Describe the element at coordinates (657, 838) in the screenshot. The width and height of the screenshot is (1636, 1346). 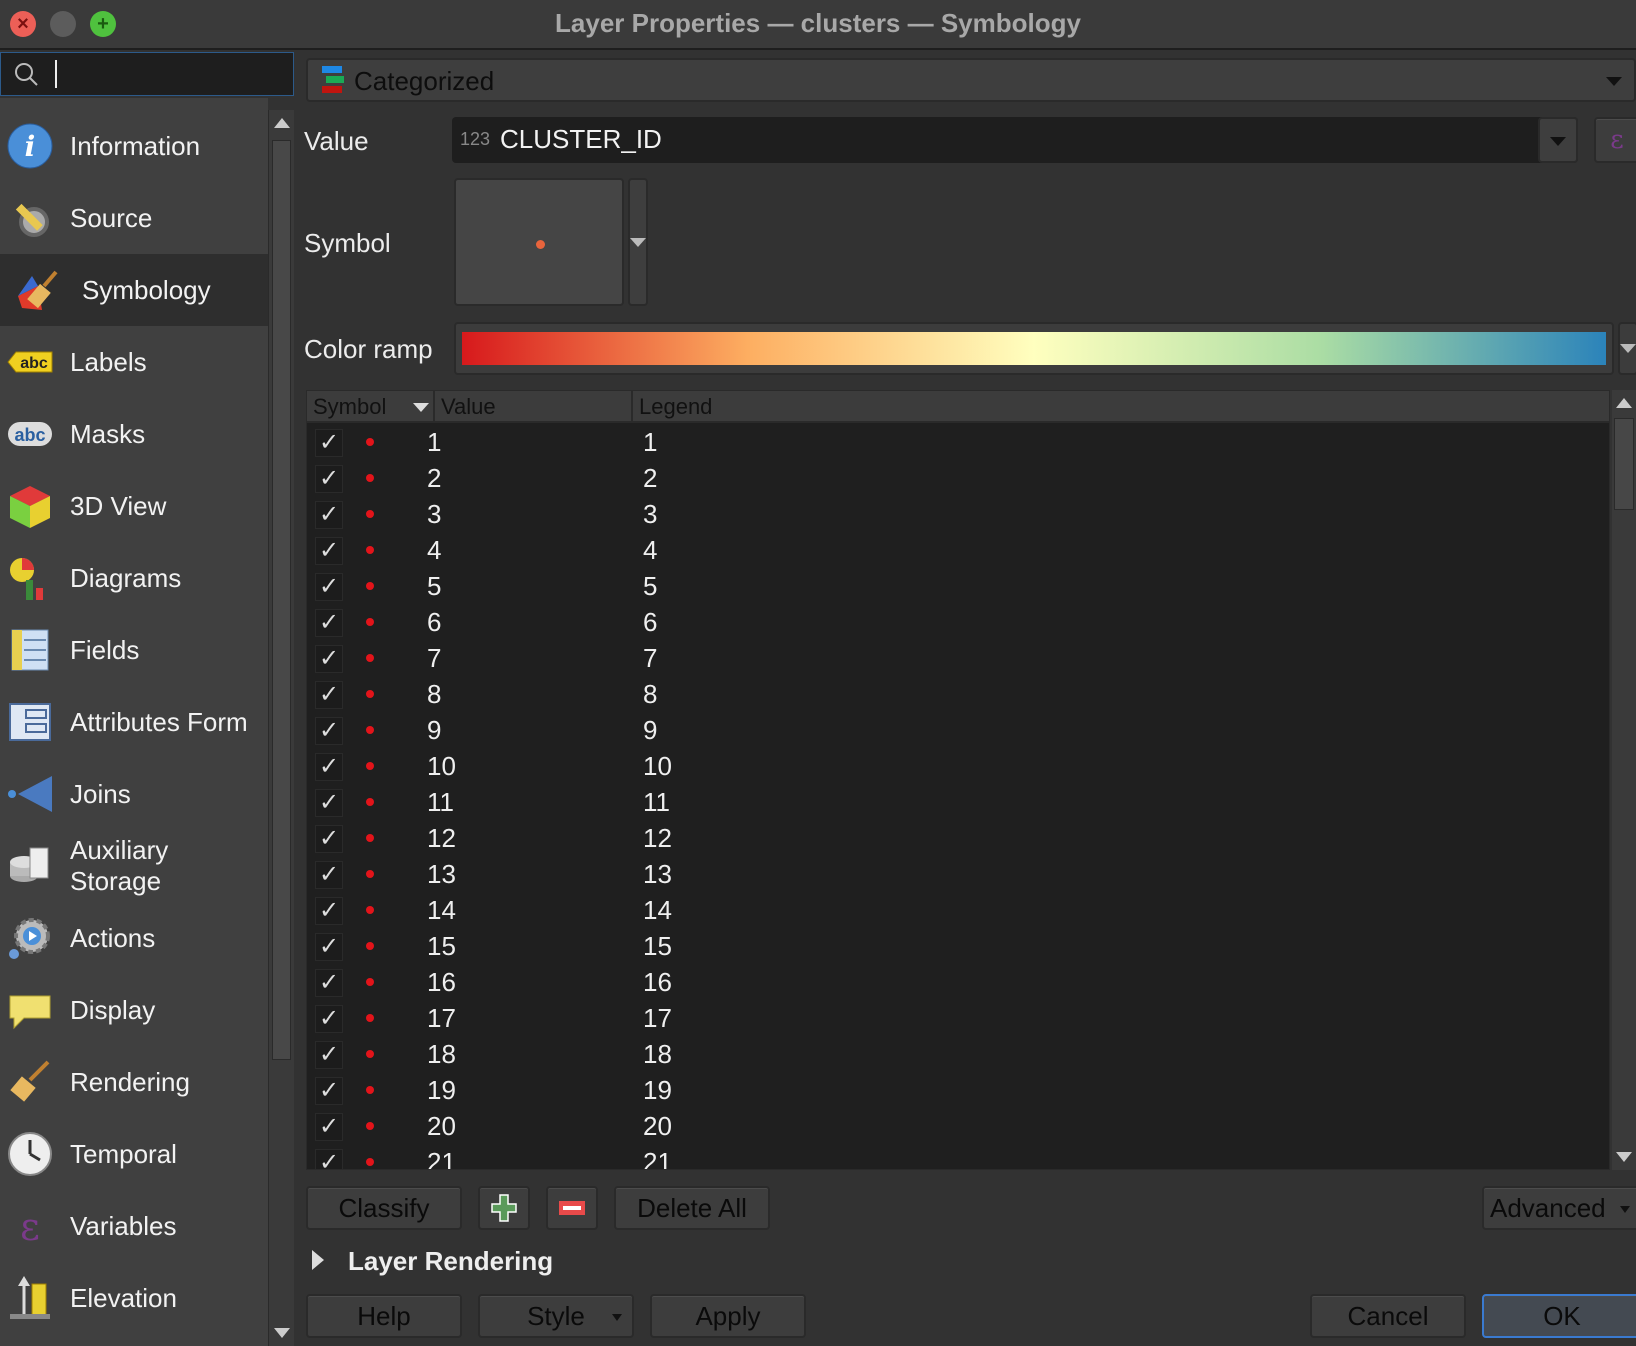
I see `legend-cell: 12` at that location.